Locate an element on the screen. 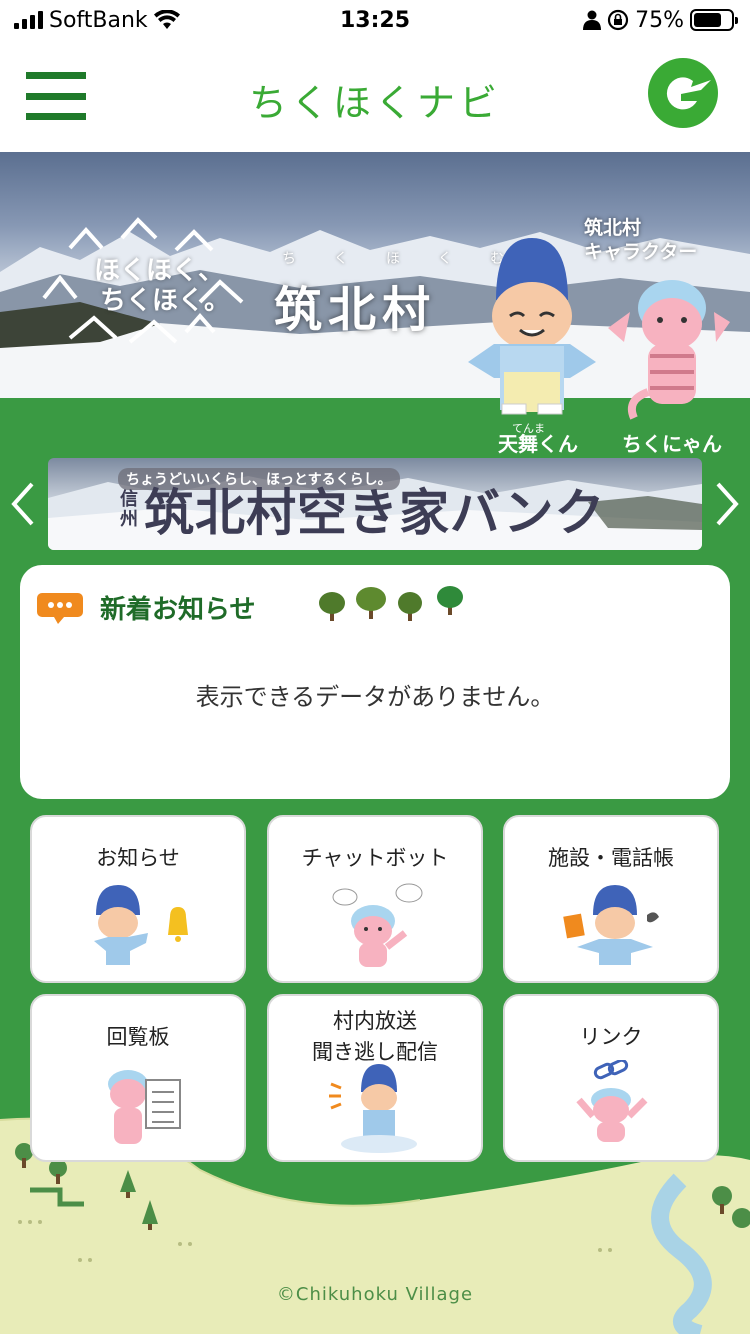 The width and height of the screenshot is (750, 1334). app-header: ちくほくナビ is located at coordinates (375, 96).